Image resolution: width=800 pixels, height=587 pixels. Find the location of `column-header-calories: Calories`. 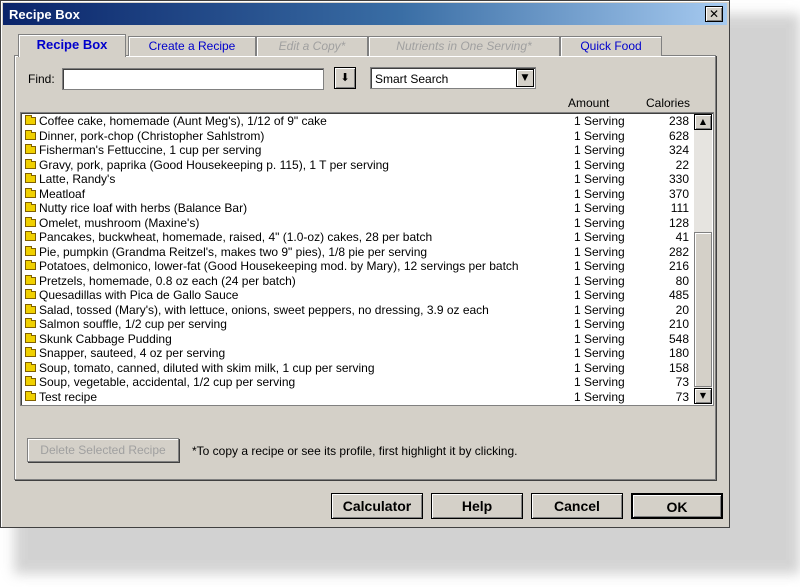

column-header-calories: Calories is located at coordinates (668, 103).